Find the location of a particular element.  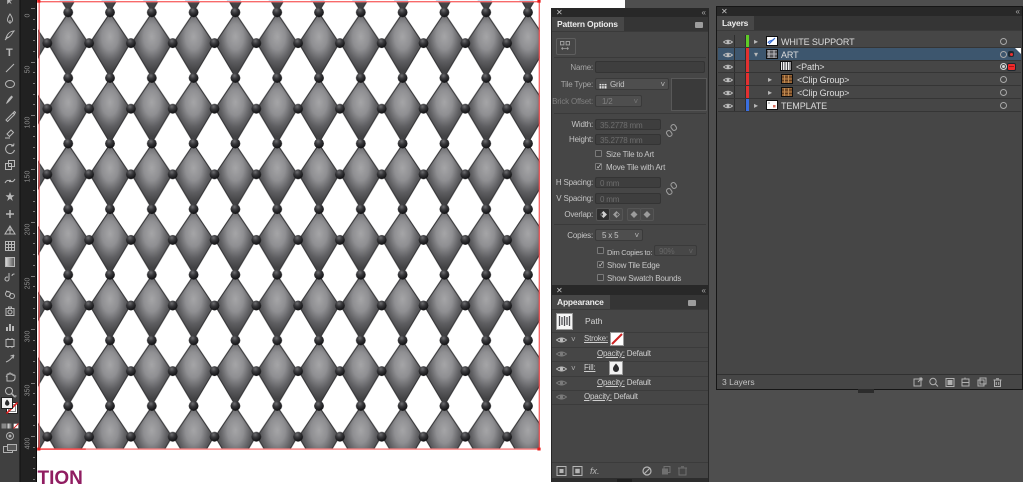

svg-text: fx. is located at coordinates (595, 471).